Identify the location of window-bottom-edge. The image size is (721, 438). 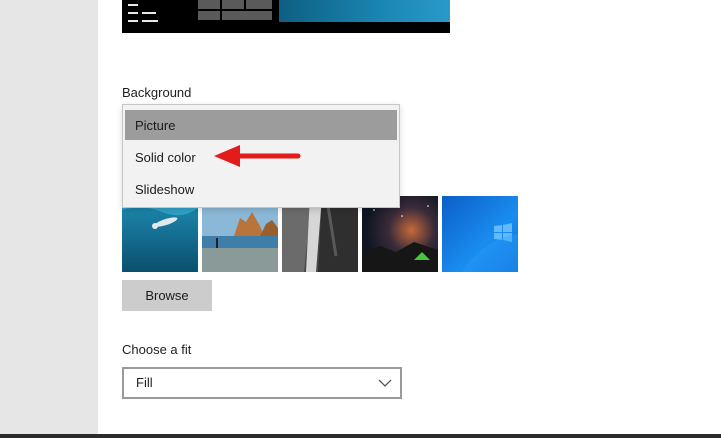
(360, 436).